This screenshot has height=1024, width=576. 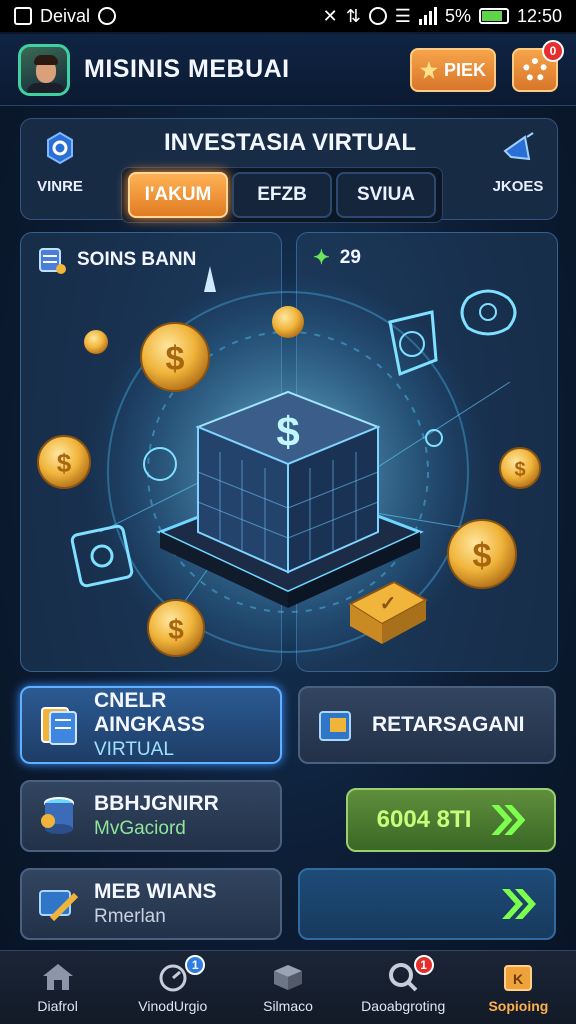 I want to click on vinre-button: VINRE, so click(x=60, y=163).